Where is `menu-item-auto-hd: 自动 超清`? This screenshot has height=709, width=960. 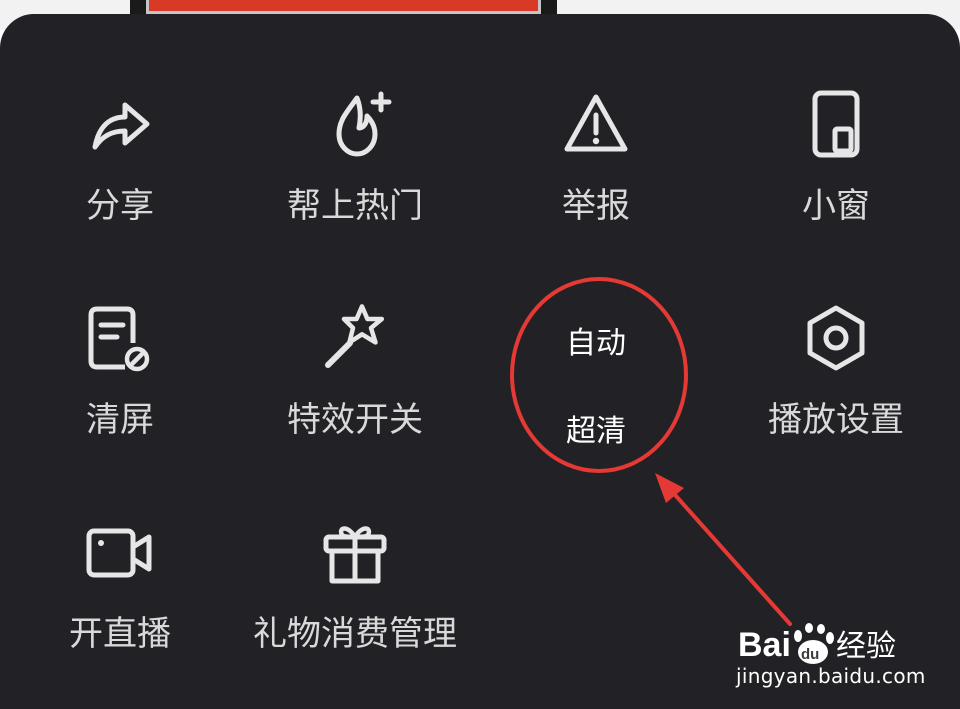
menu-item-auto-hd: 自动 超清 is located at coordinates (596, 338).